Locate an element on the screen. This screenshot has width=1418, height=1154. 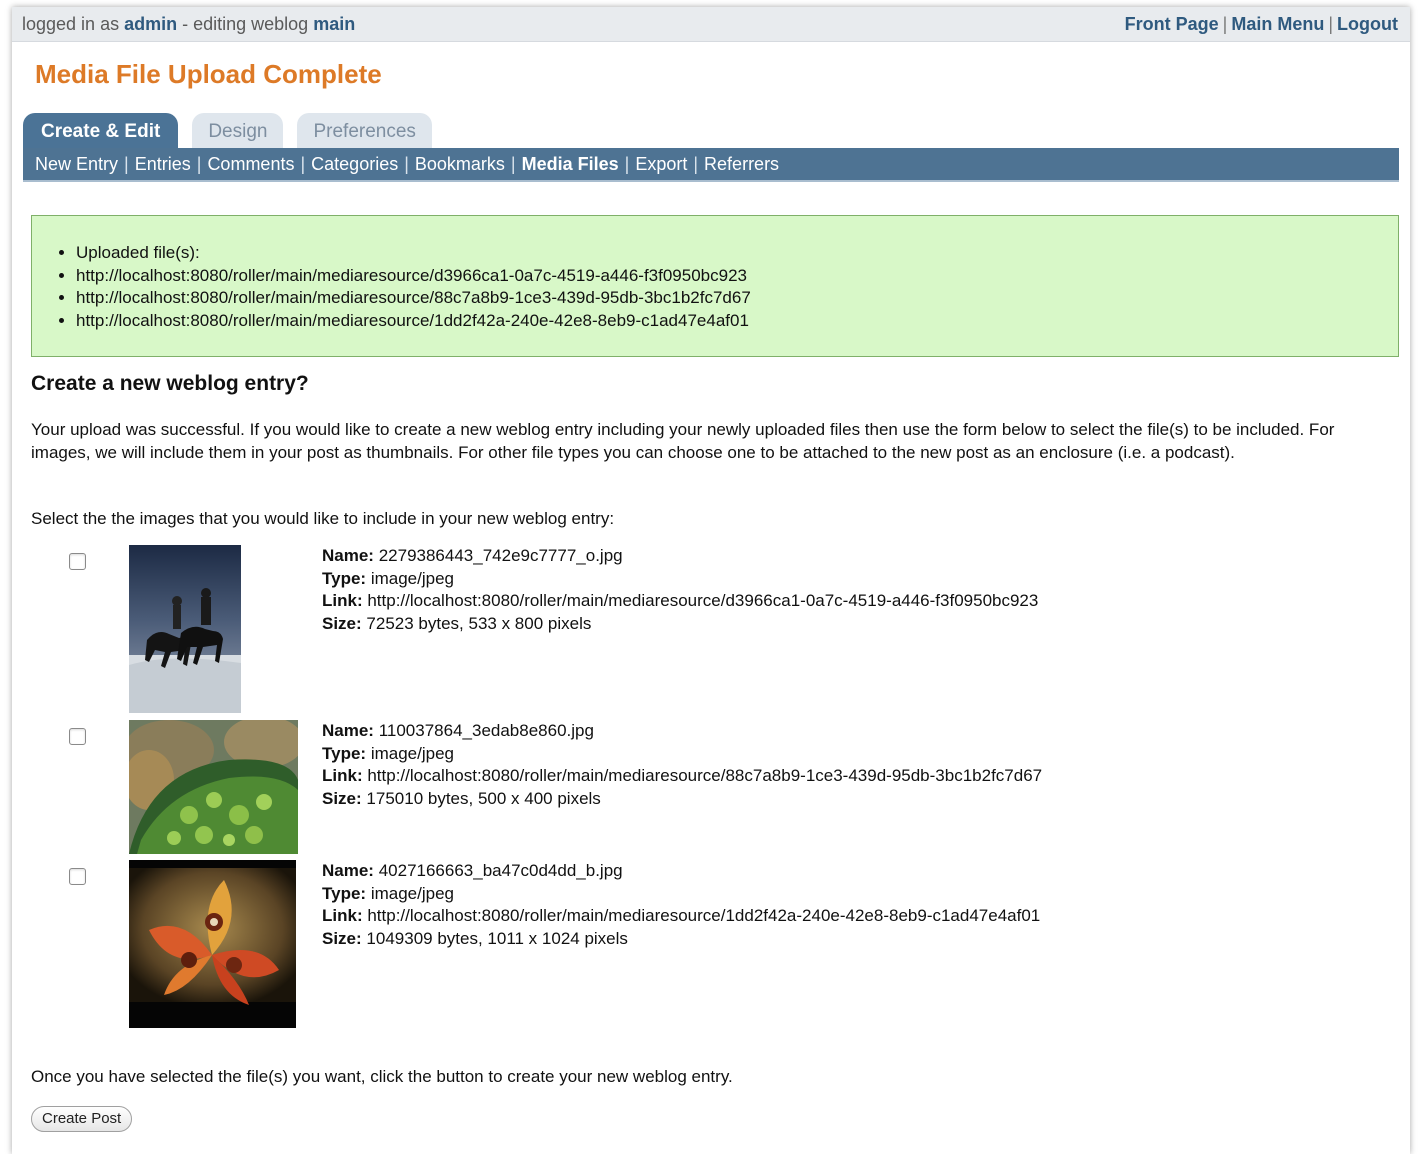
section-heading: Create a new weblog entry? is located at coordinates (170, 383).